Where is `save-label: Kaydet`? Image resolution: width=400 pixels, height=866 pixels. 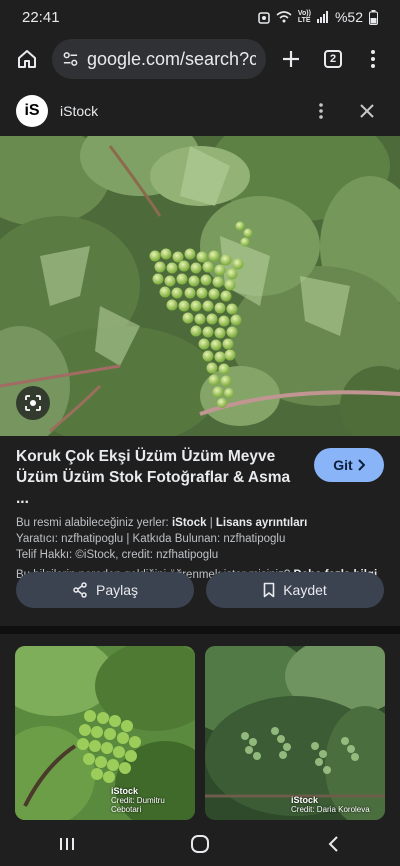
save-label: Kaydet is located at coordinates (305, 590).